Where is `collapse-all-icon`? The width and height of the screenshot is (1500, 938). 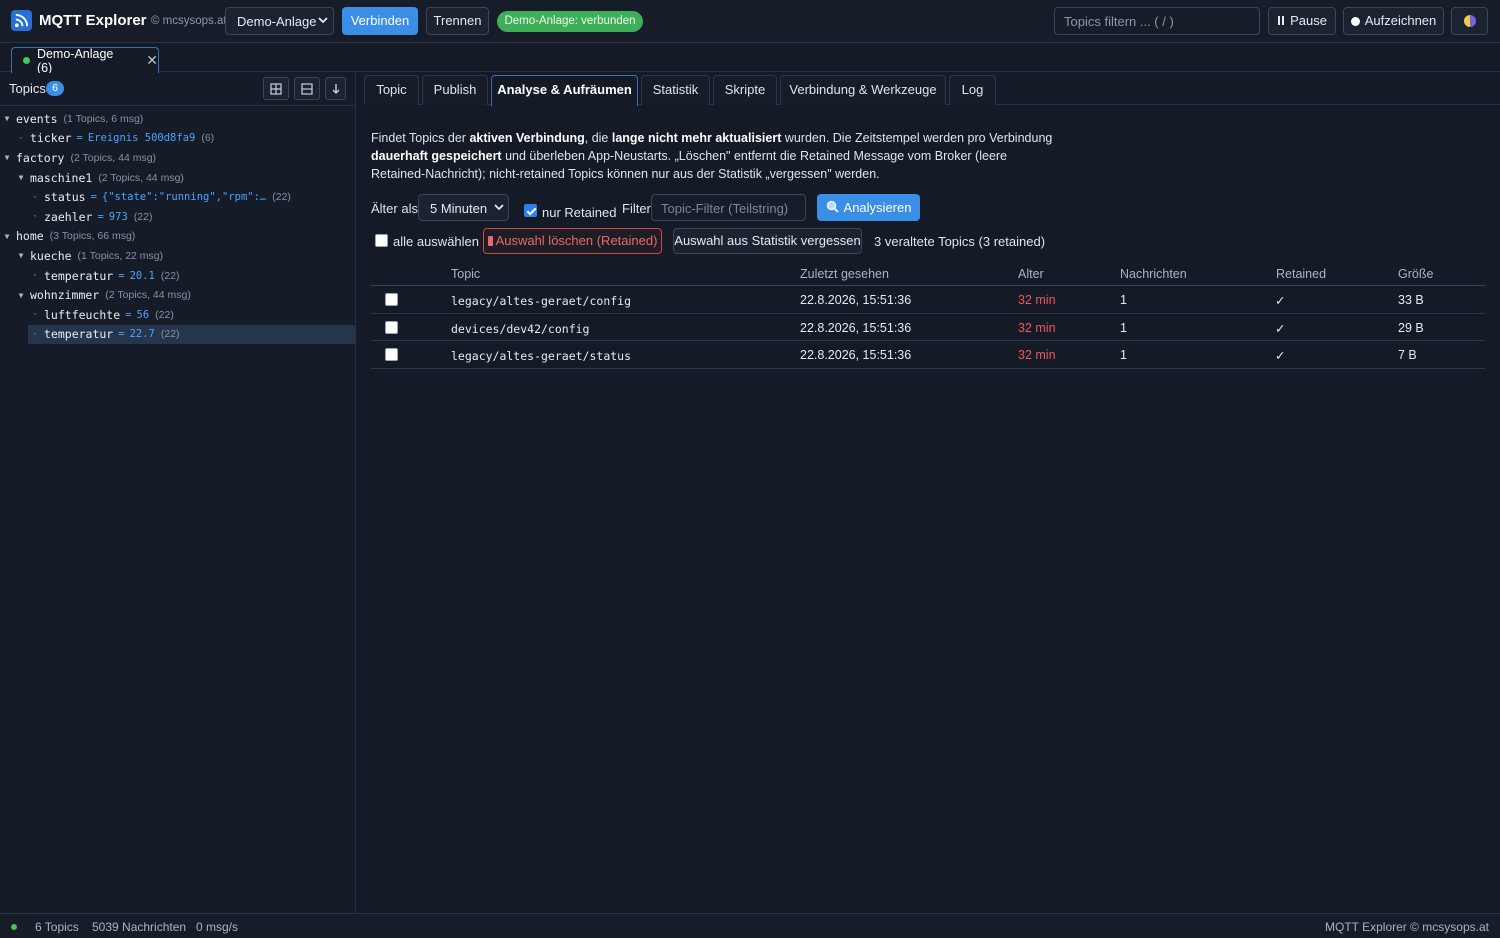
collapse-all-icon is located at coordinates (307, 88).